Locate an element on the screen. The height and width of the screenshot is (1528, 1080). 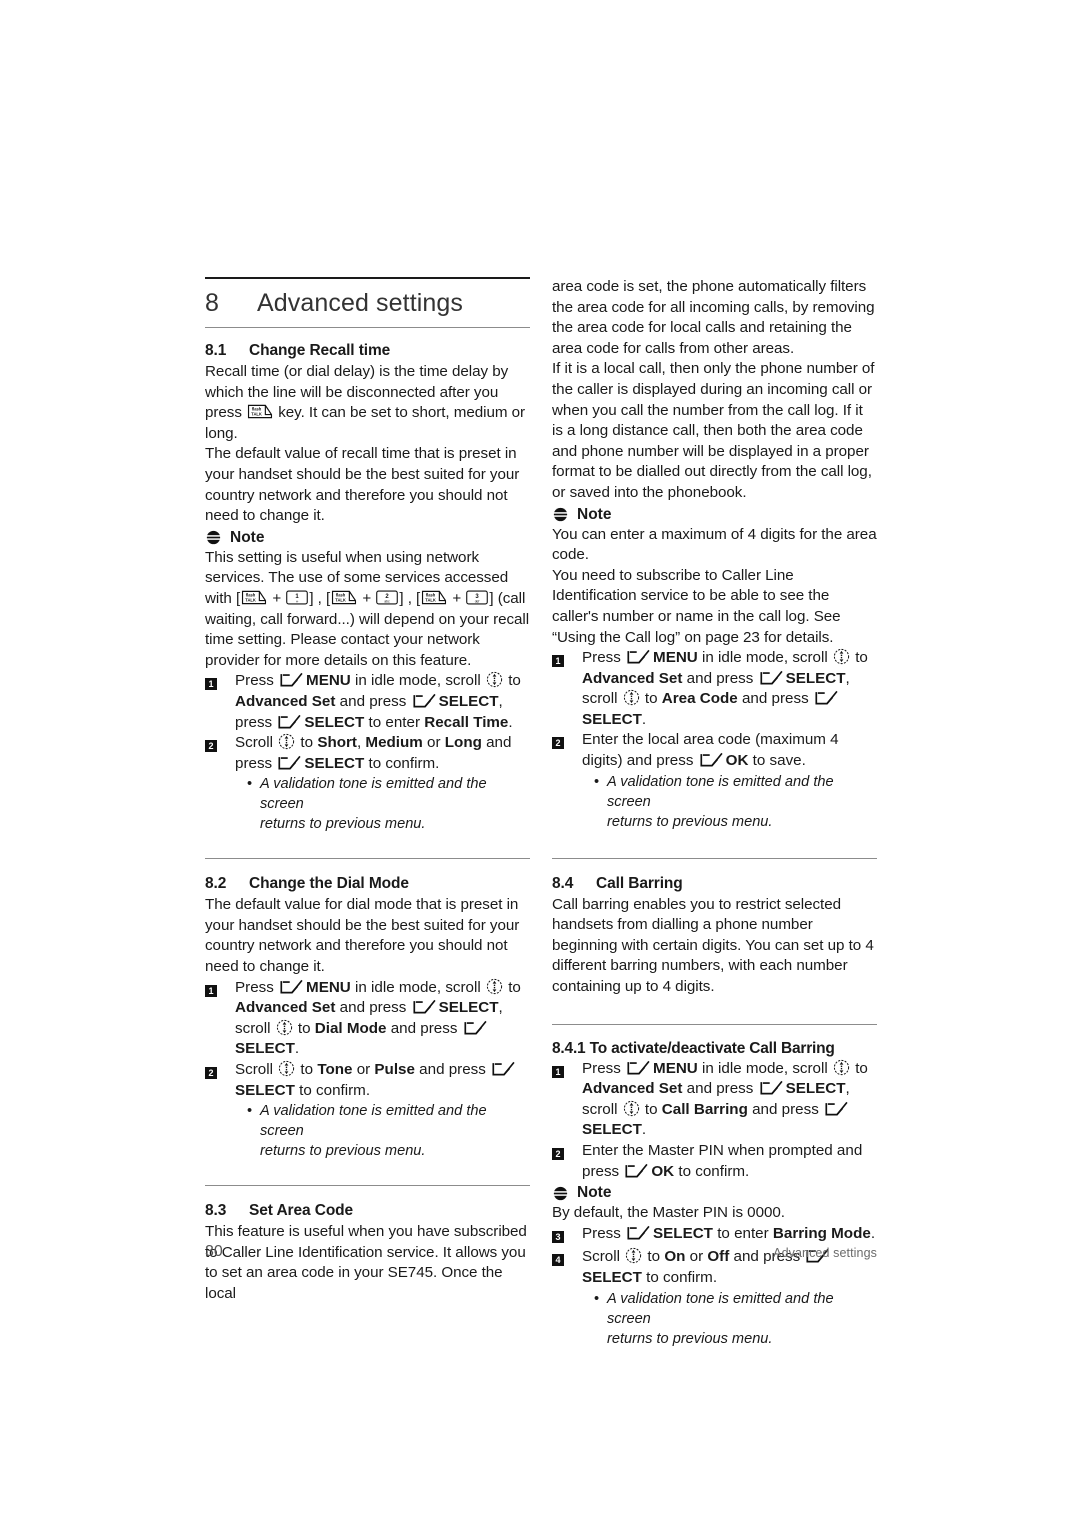
section-heading-8-1: 8.1 Change Recall time is located at coordinates (367, 351).